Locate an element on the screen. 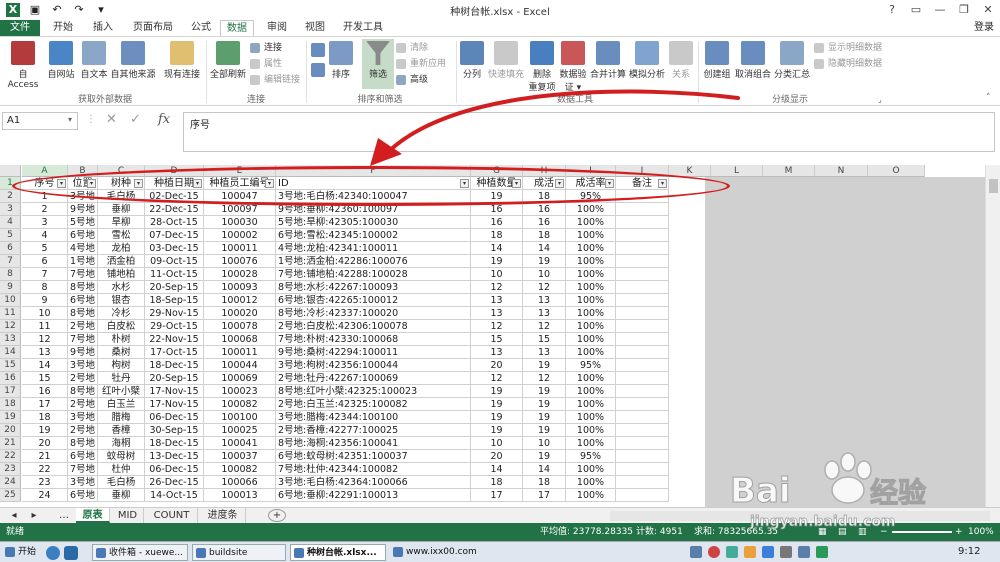 This screenshot has height=562, width=1000. connections-button: 连接 is located at coordinates (266, 48).